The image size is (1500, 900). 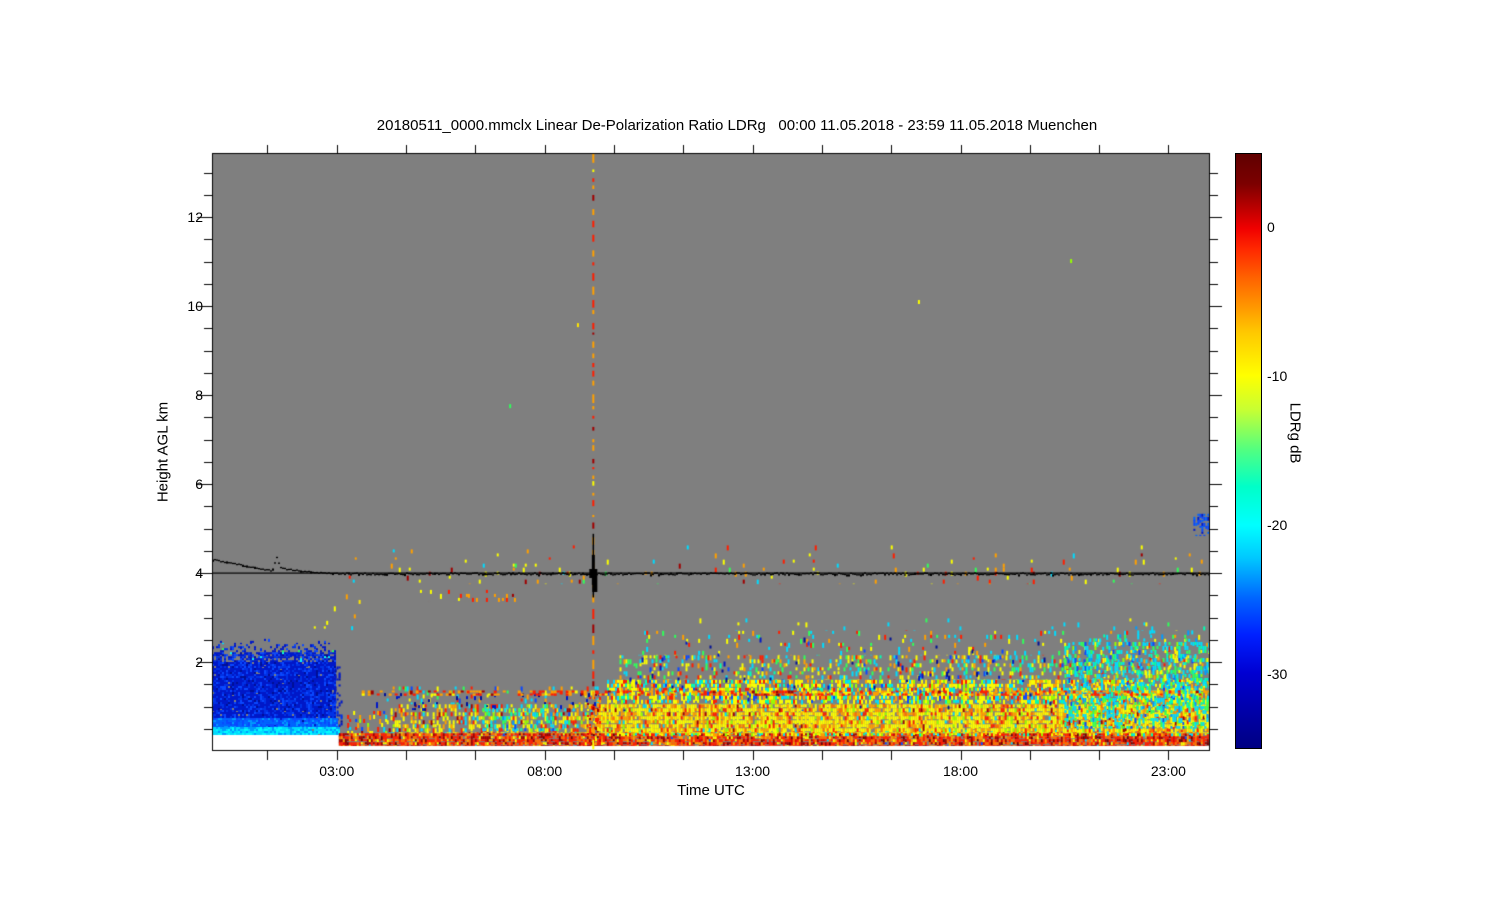 What do you see at coordinates (1168, 771) in the screenshot?
I see `x-tick-label: 23:00` at bounding box center [1168, 771].